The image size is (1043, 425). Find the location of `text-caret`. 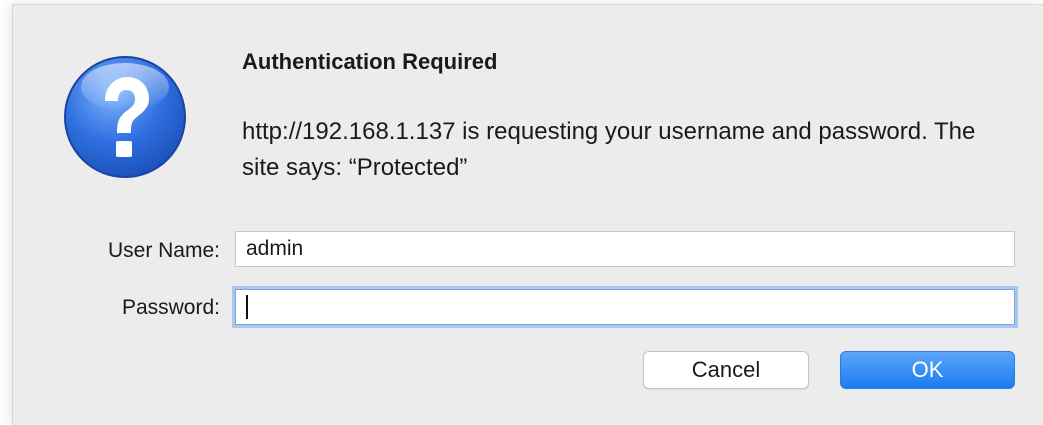

text-caret is located at coordinates (247, 307).